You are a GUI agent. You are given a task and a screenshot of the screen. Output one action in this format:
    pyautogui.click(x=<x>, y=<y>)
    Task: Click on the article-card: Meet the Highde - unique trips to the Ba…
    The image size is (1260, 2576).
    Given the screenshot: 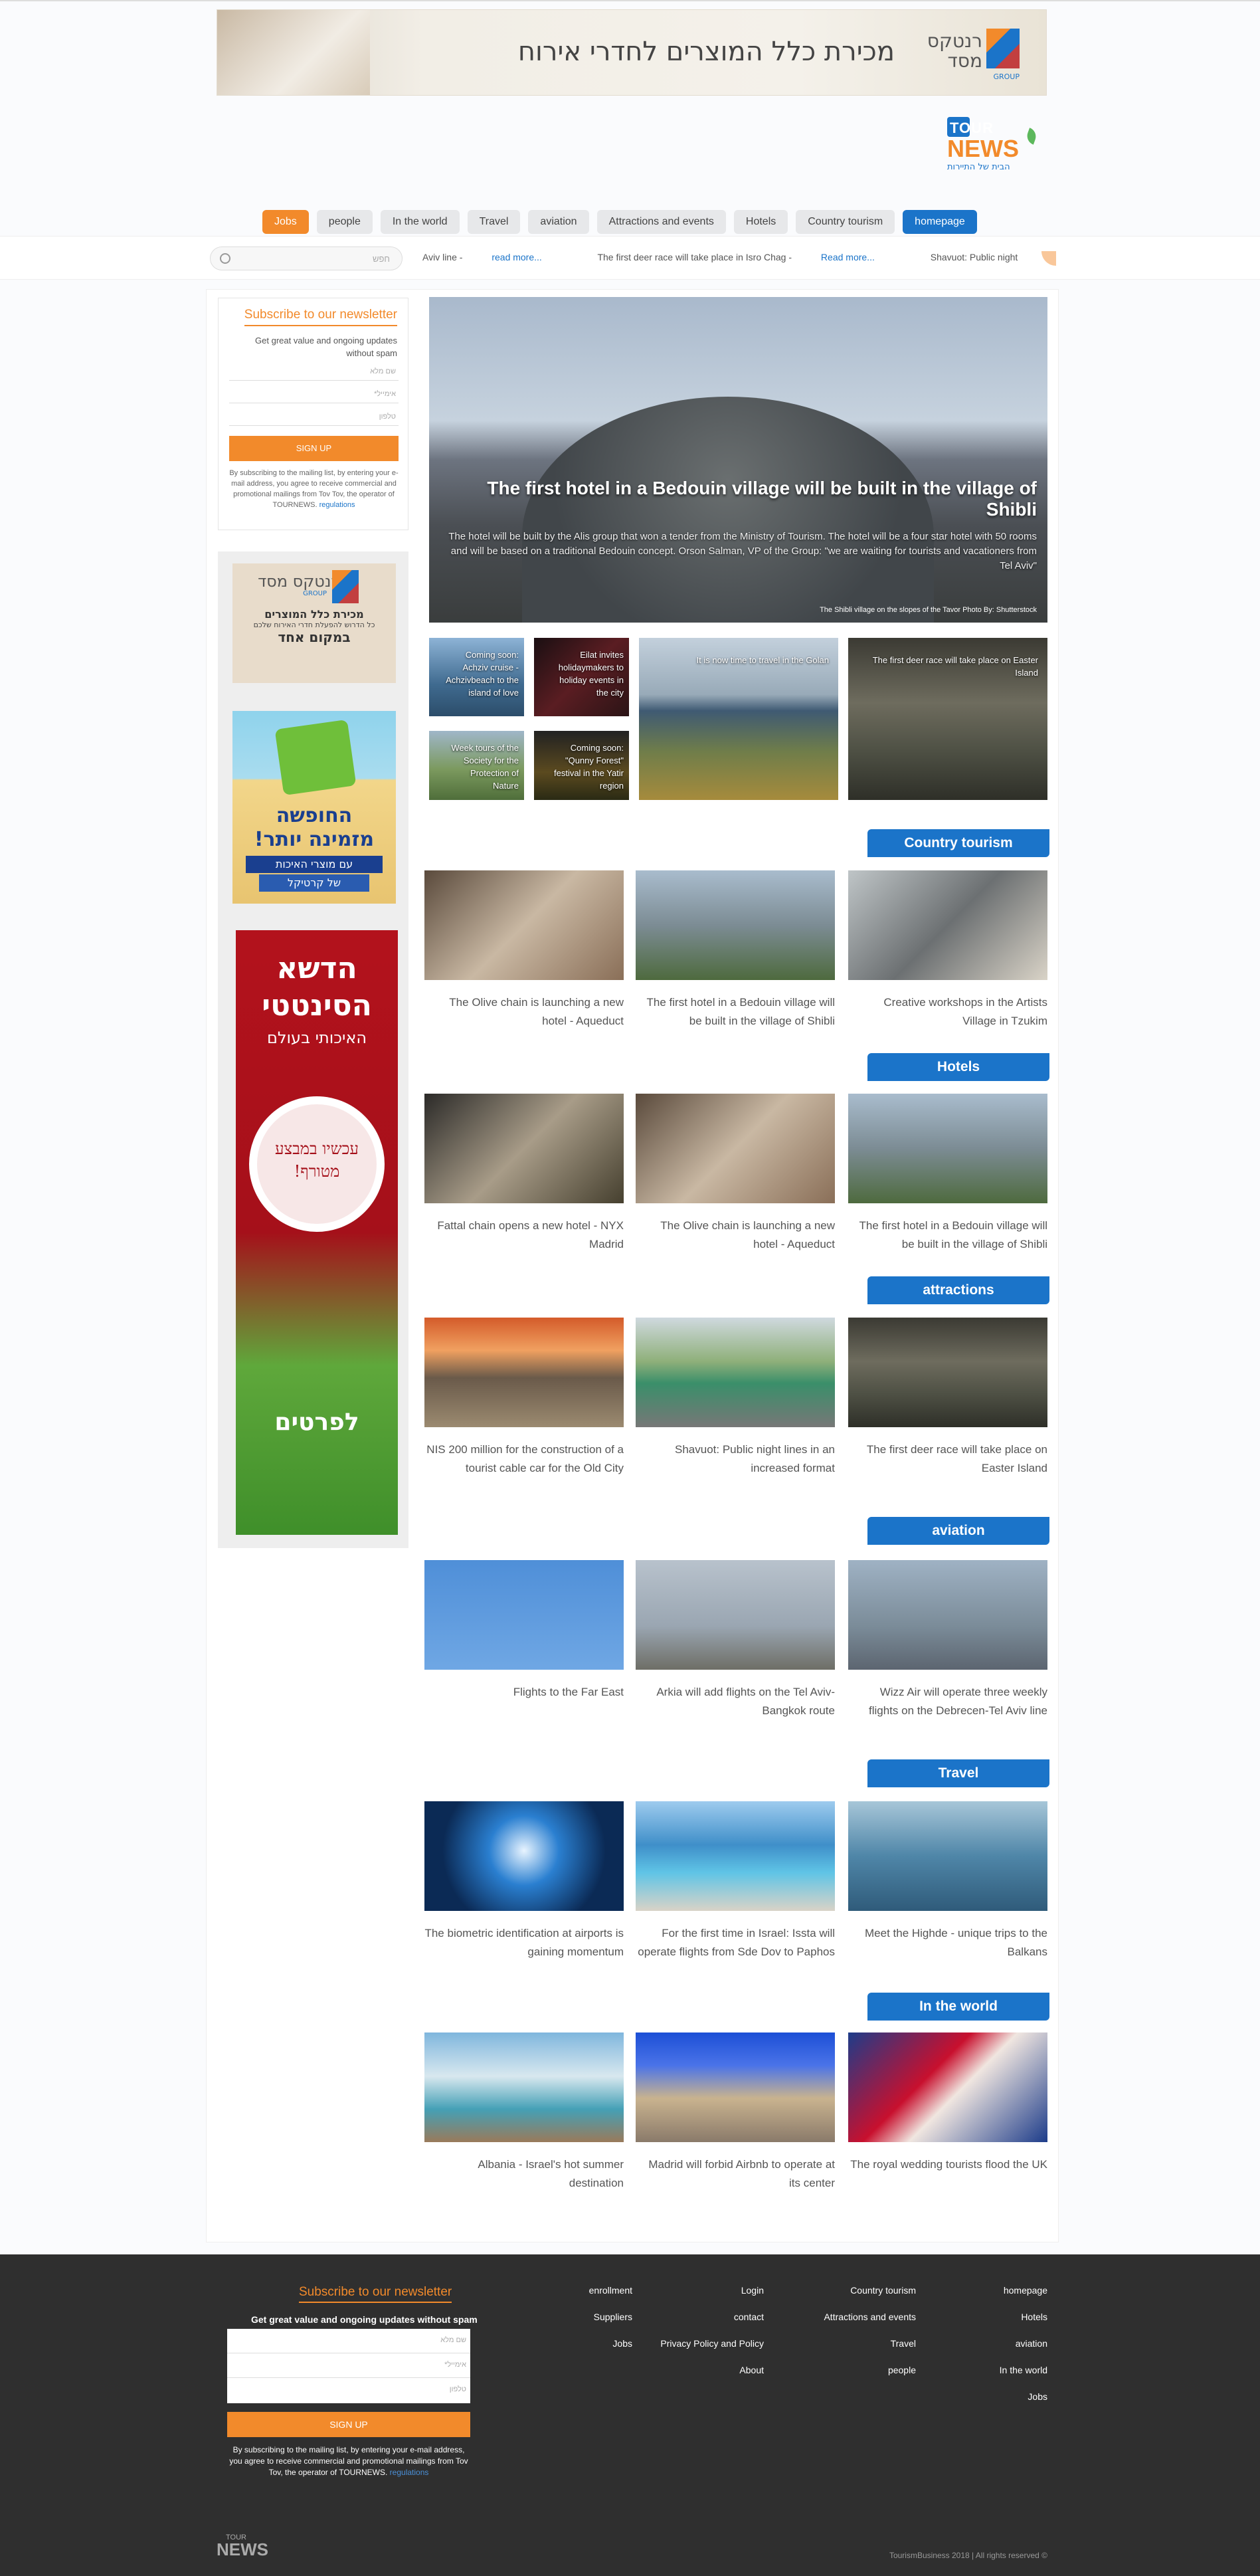 What is the action you would take?
    pyautogui.click(x=947, y=1881)
    